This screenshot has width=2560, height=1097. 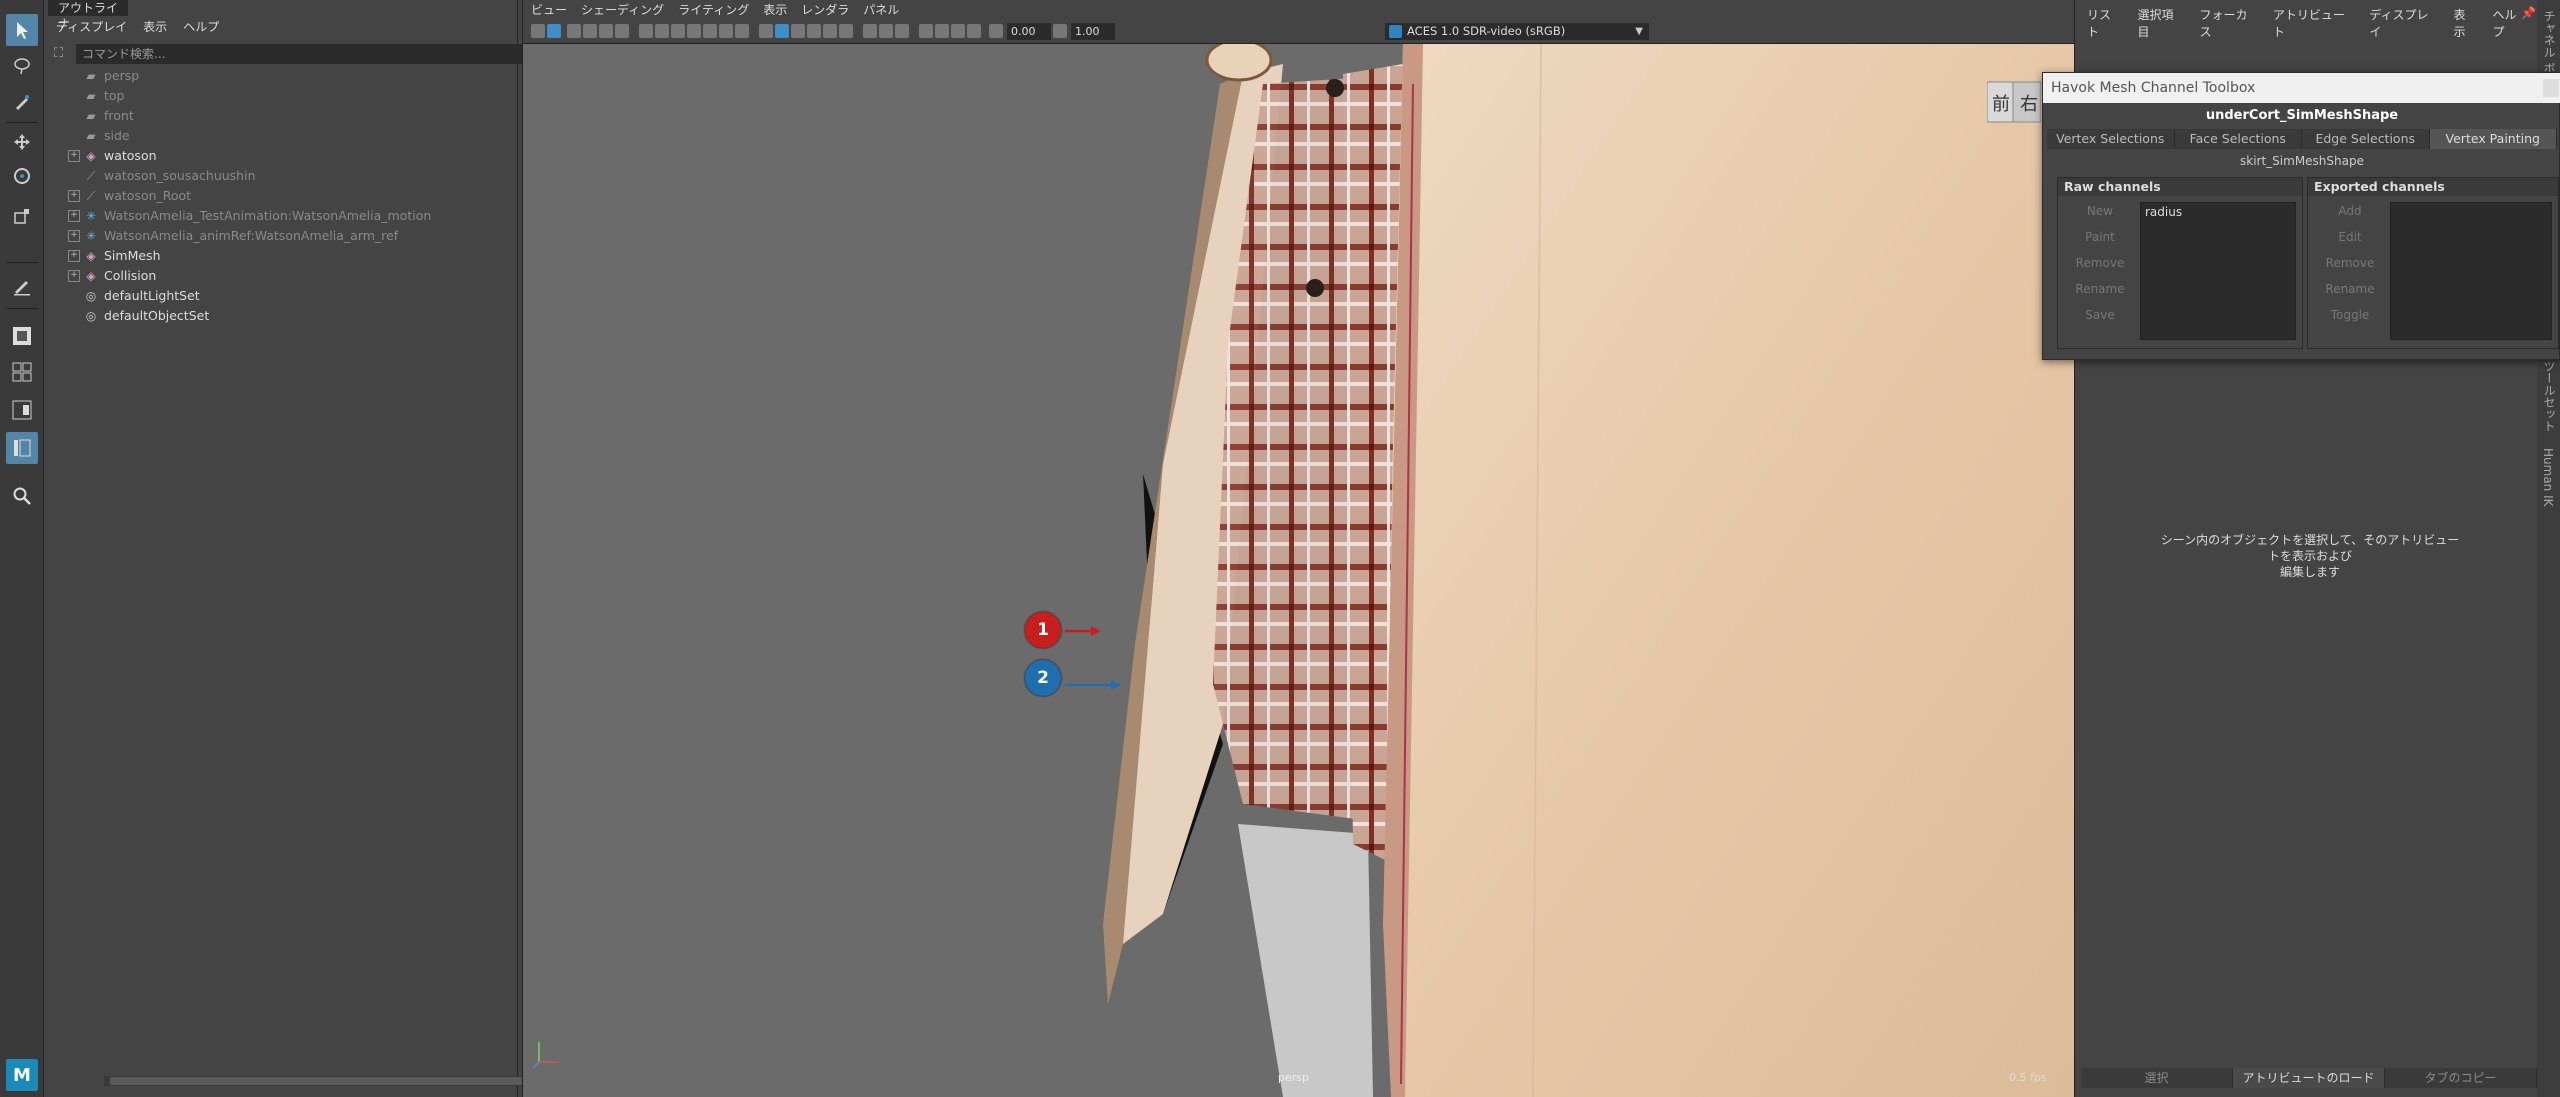 I want to click on exposure-icon, so click(x=996, y=31).